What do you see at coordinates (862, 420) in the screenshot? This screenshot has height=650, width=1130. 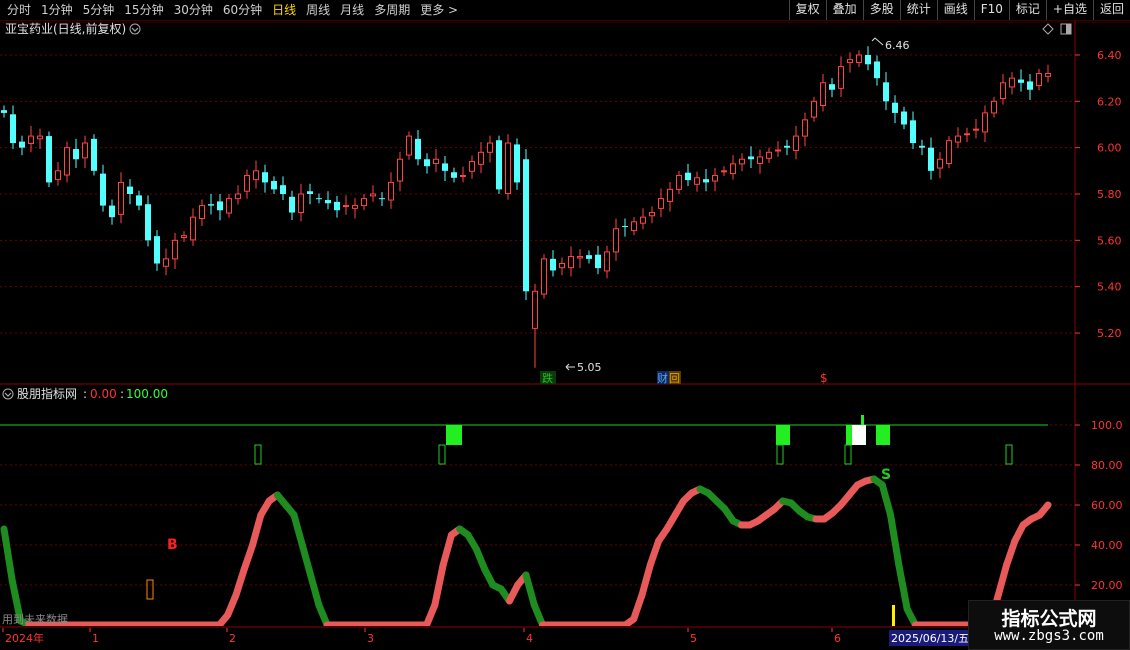 I see `signal-tick` at bounding box center [862, 420].